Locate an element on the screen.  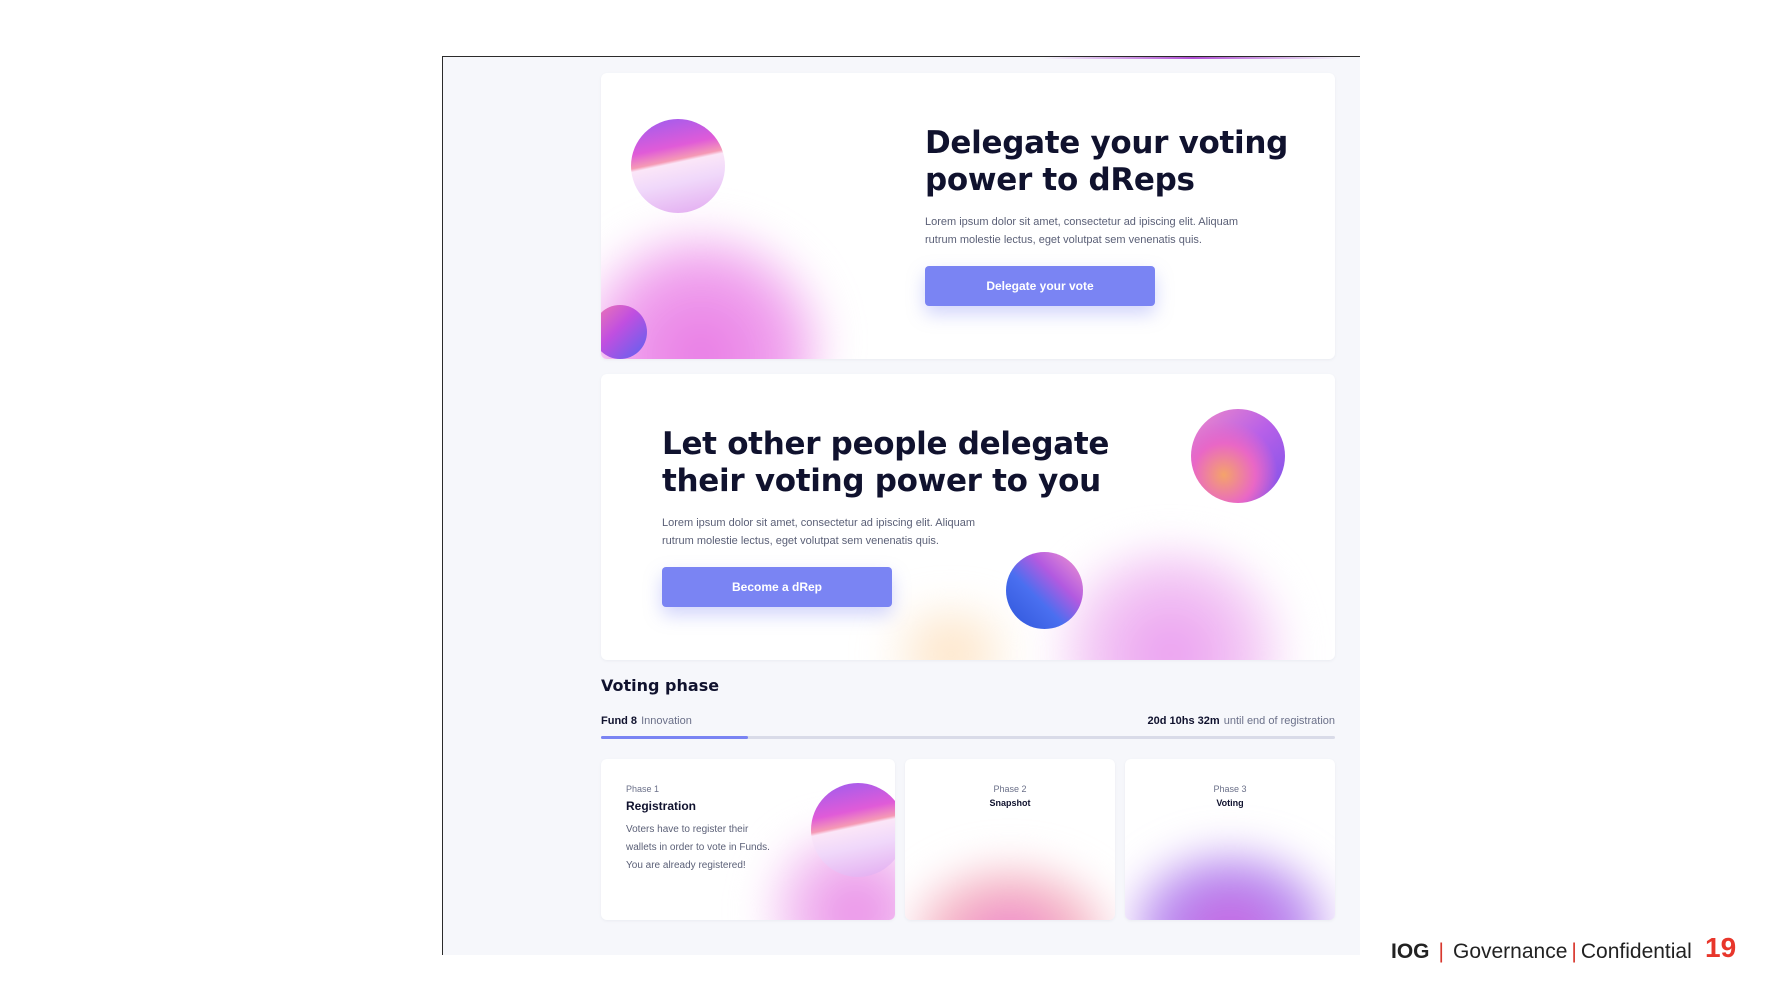
fund-name: Fund 8 is located at coordinates (619, 721).